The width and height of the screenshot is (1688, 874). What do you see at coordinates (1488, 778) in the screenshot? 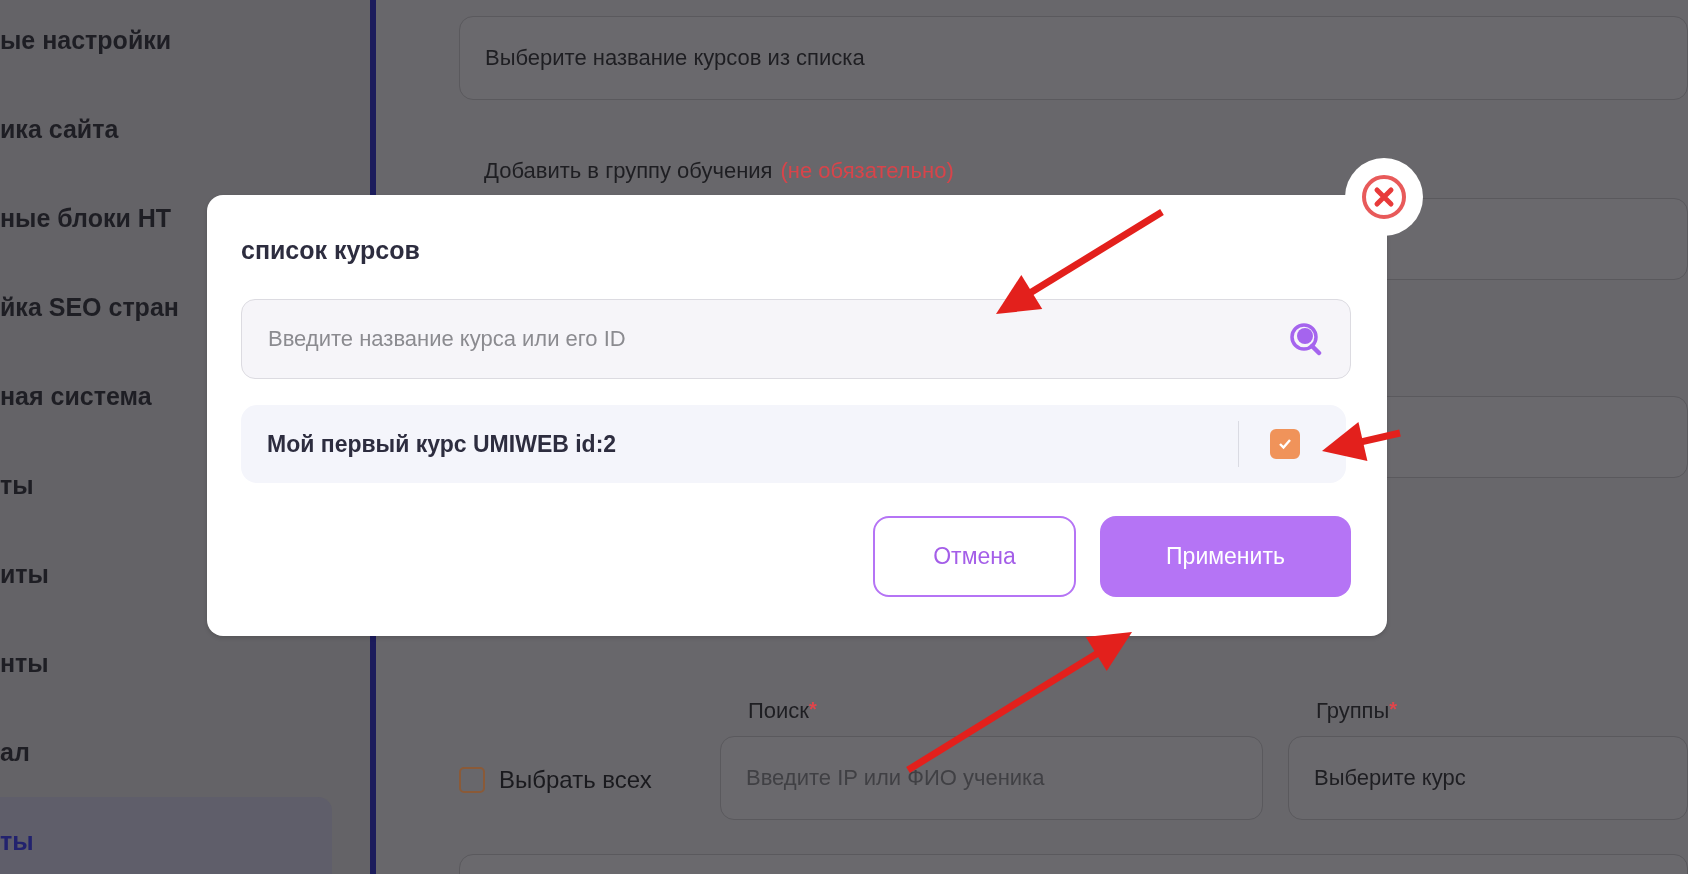
I see `group-select: Выберите курс` at bounding box center [1488, 778].